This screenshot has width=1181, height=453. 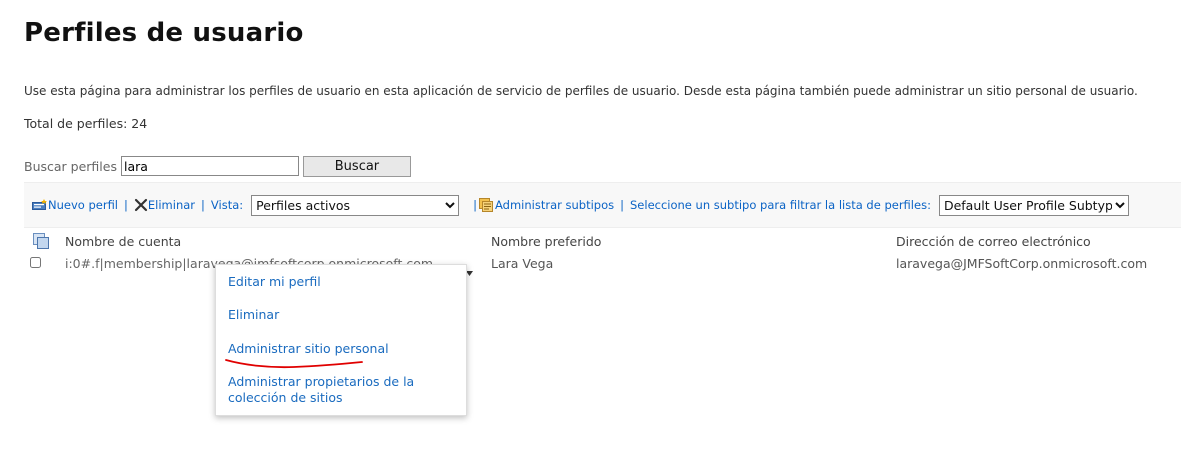 I want to click on manage-subtypes-icon, so click(x=487, y=205).